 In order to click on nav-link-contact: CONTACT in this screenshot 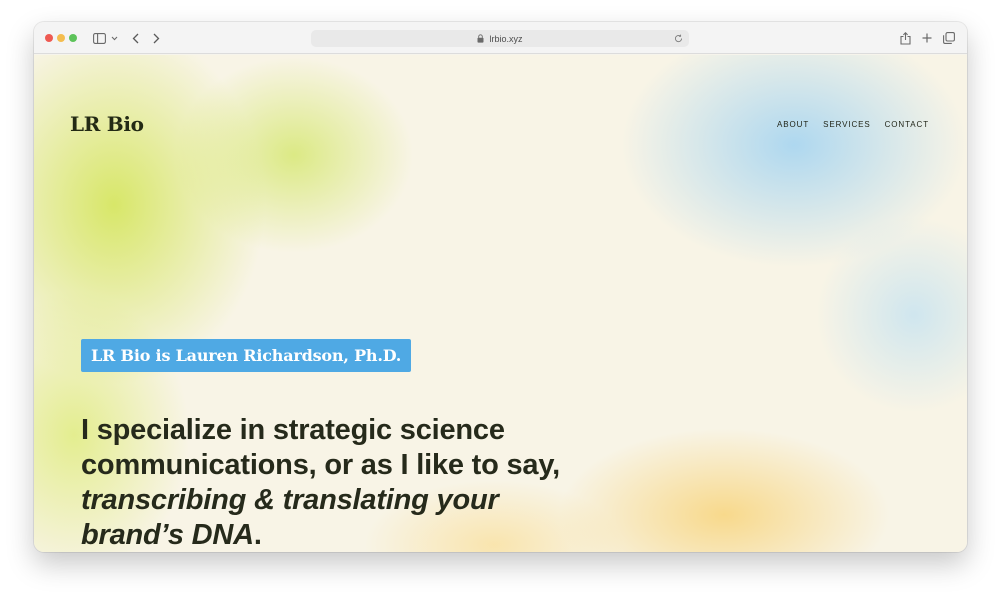, I will do `click(907, 124)`.